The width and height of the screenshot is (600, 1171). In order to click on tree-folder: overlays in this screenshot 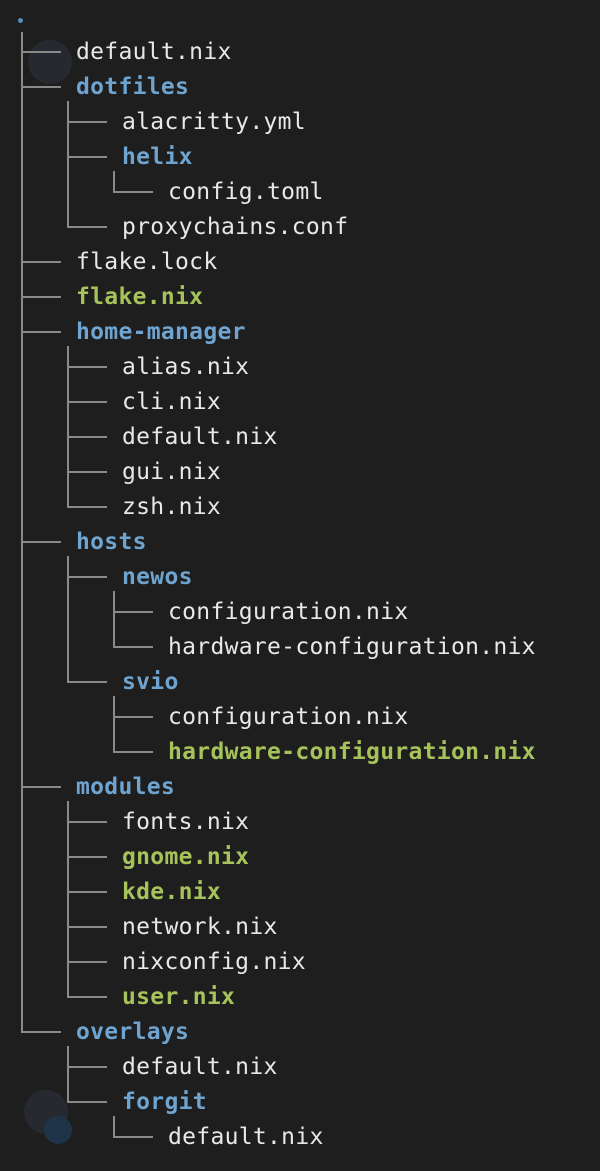, I will do `click(132, 1032)`.